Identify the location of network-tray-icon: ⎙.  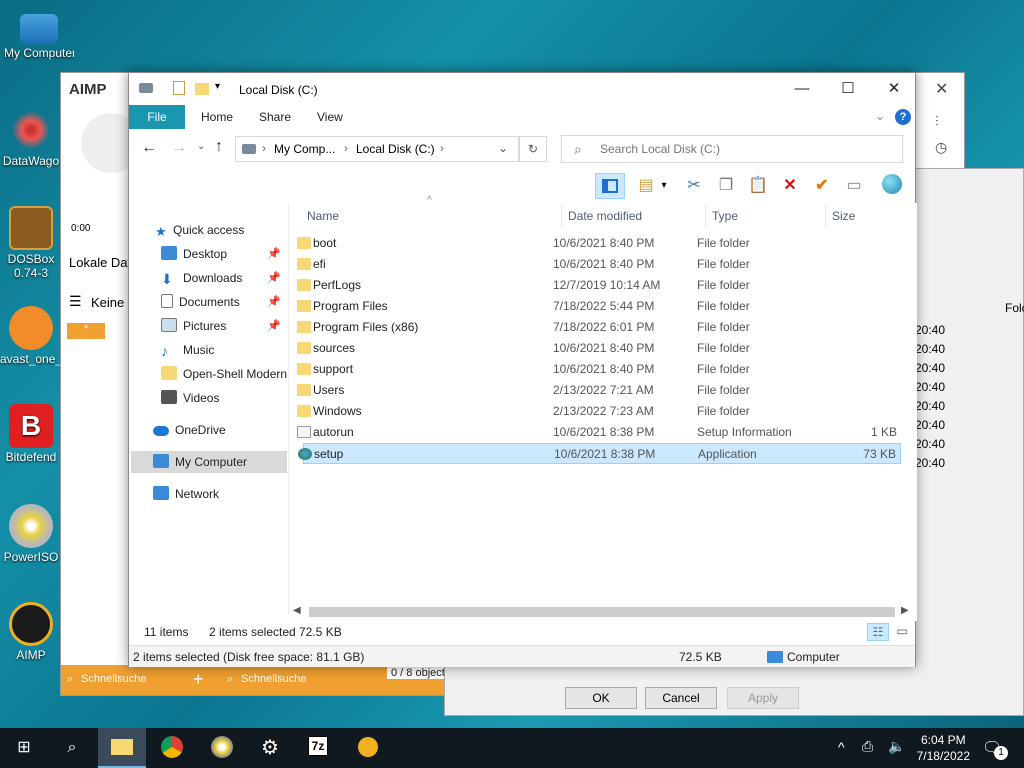
(867, 746).